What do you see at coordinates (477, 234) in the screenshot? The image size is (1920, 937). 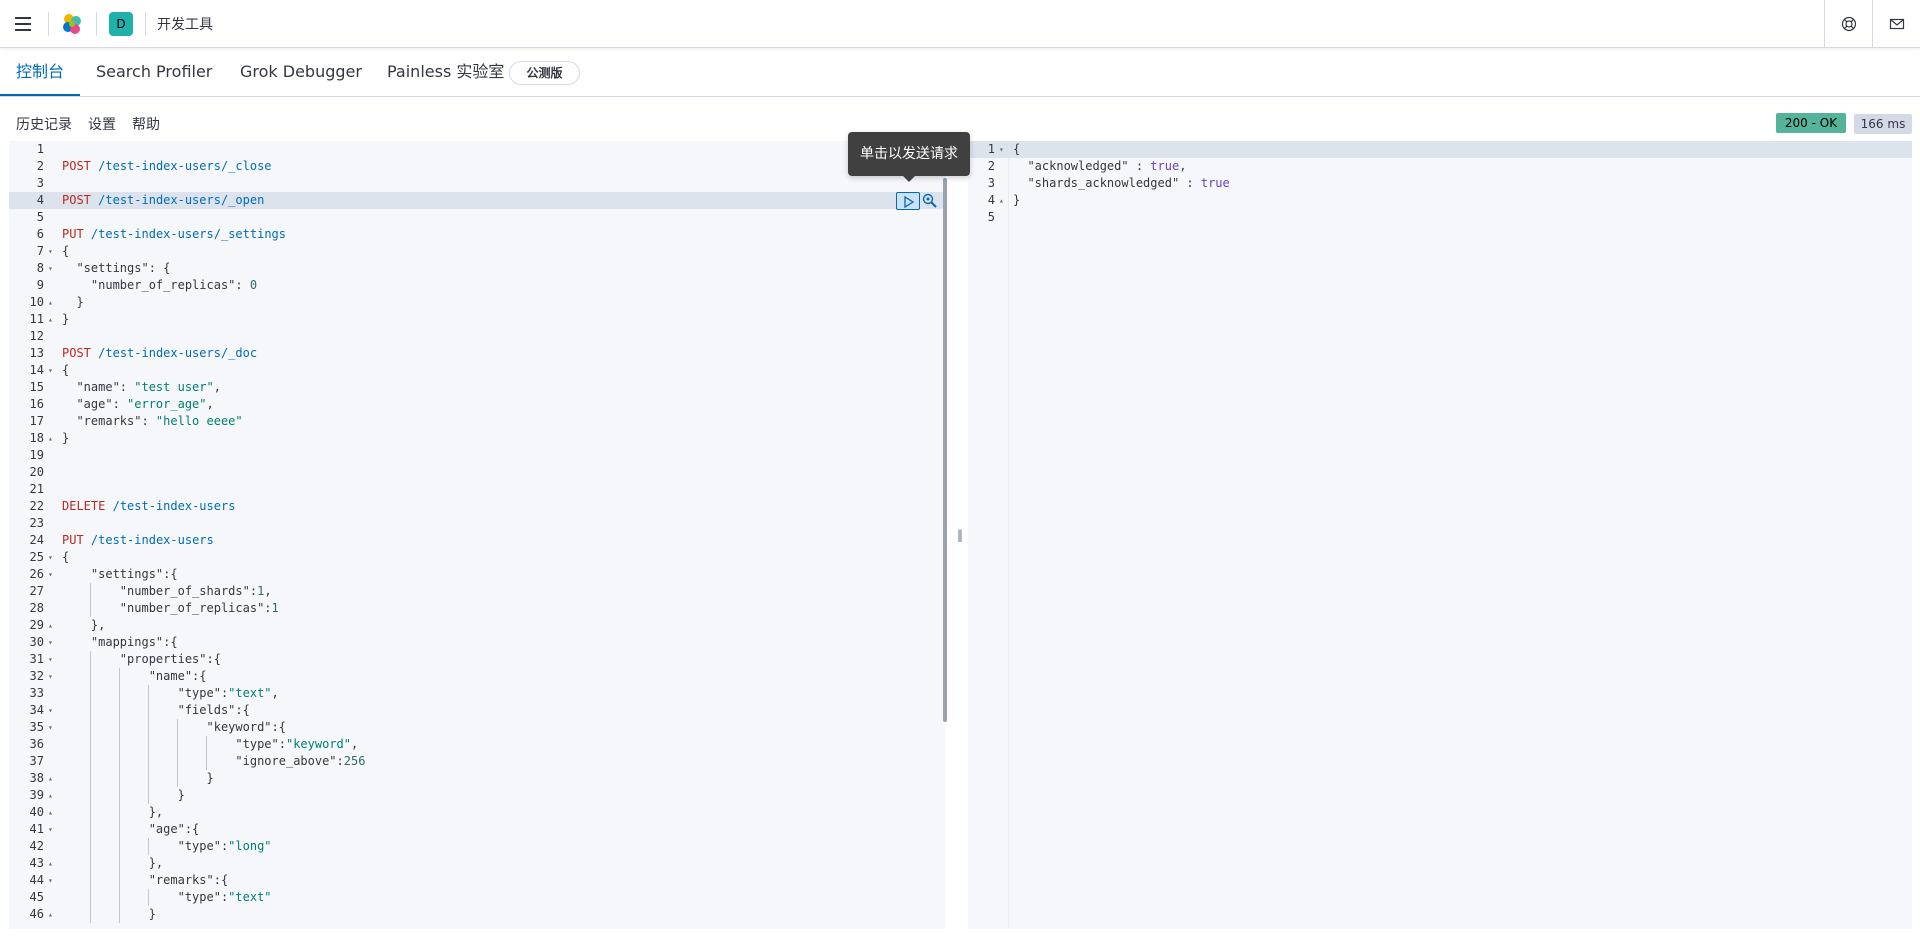 I see `request-editor-line: 6 PUT /test-index-users/_settings` at bounding box center [477, 234].